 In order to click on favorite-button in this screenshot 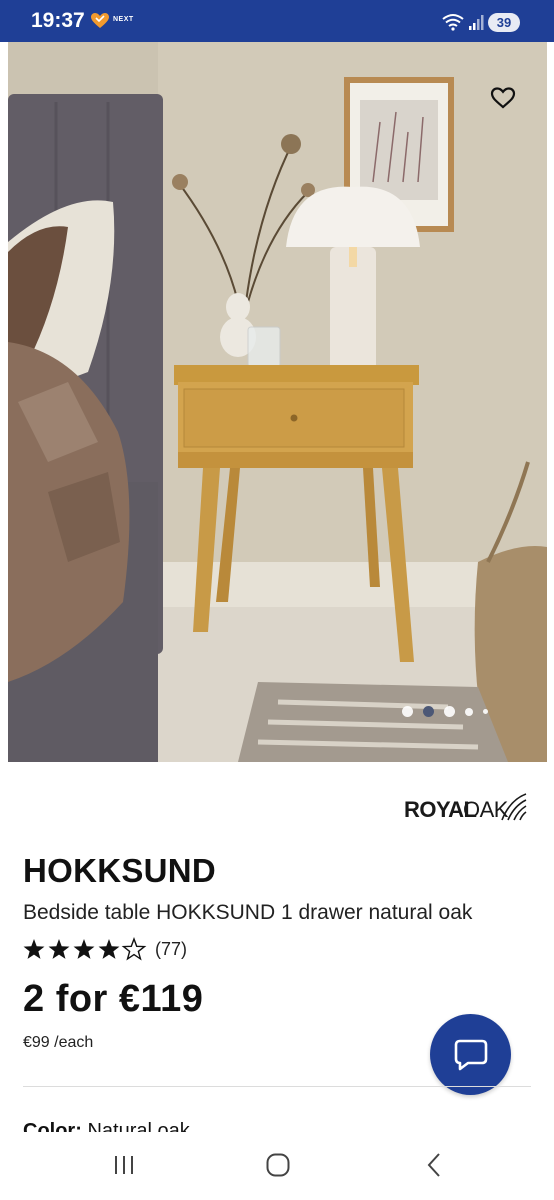, I will do `click(503, 98)`.